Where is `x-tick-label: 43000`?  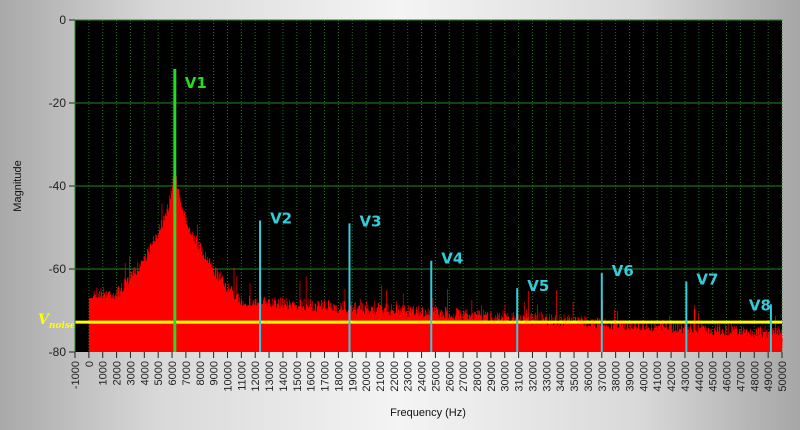 x-tick-label: 43000 is located at coordinates (686, 376).